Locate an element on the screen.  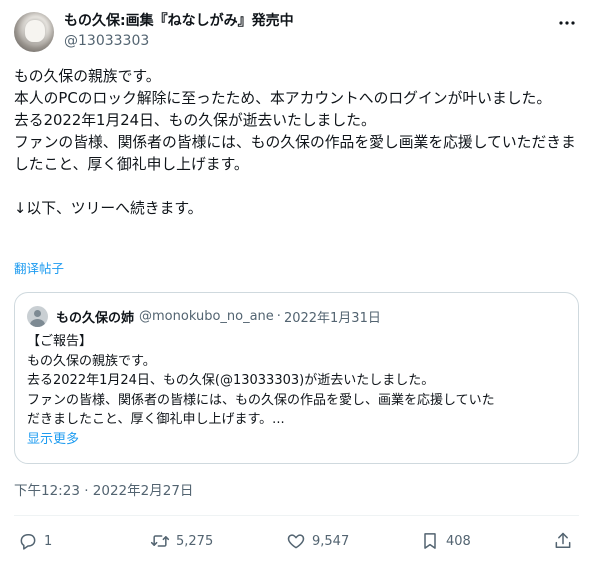
quoted-line: もの久保の親族です。 is located at coordinates (91, 361).